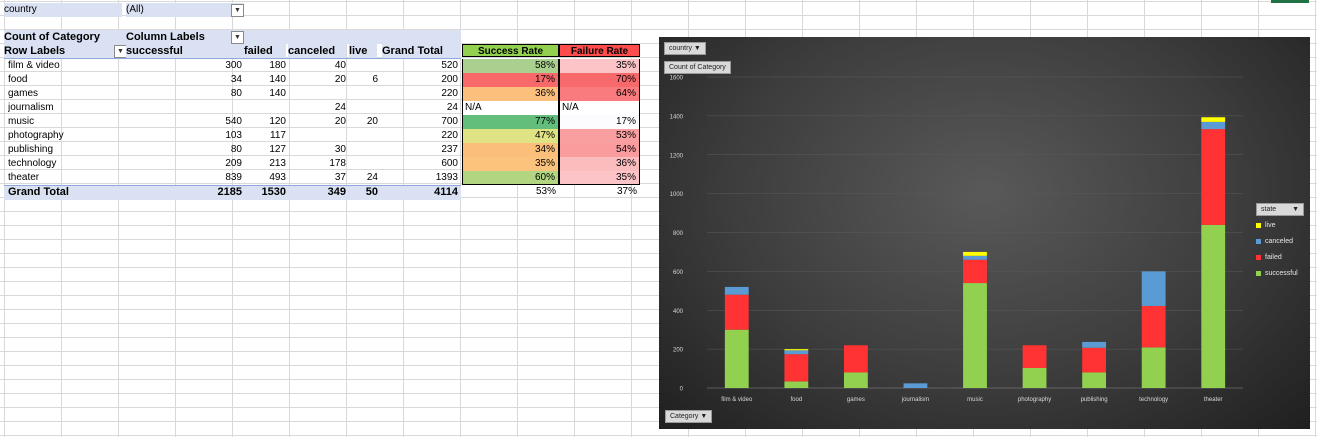 The image size is (1317, 437). Describe the element at coordinates (599, 94) in the screenshot. I see `failure-rate-cell: 64%` at that location.